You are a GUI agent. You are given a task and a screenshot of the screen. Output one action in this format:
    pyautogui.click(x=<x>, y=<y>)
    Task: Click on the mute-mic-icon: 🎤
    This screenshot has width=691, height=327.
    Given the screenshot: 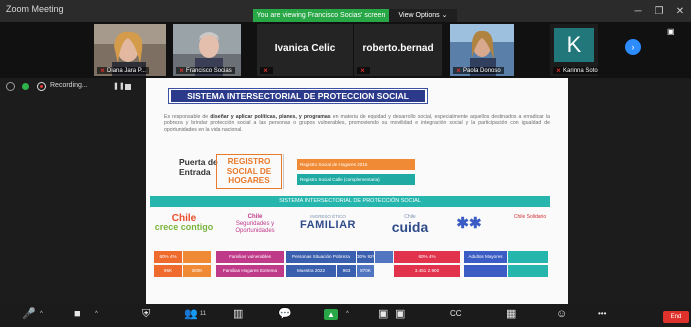 What is the action you would take?
    pyautogui.click(x=29, y=314)
    